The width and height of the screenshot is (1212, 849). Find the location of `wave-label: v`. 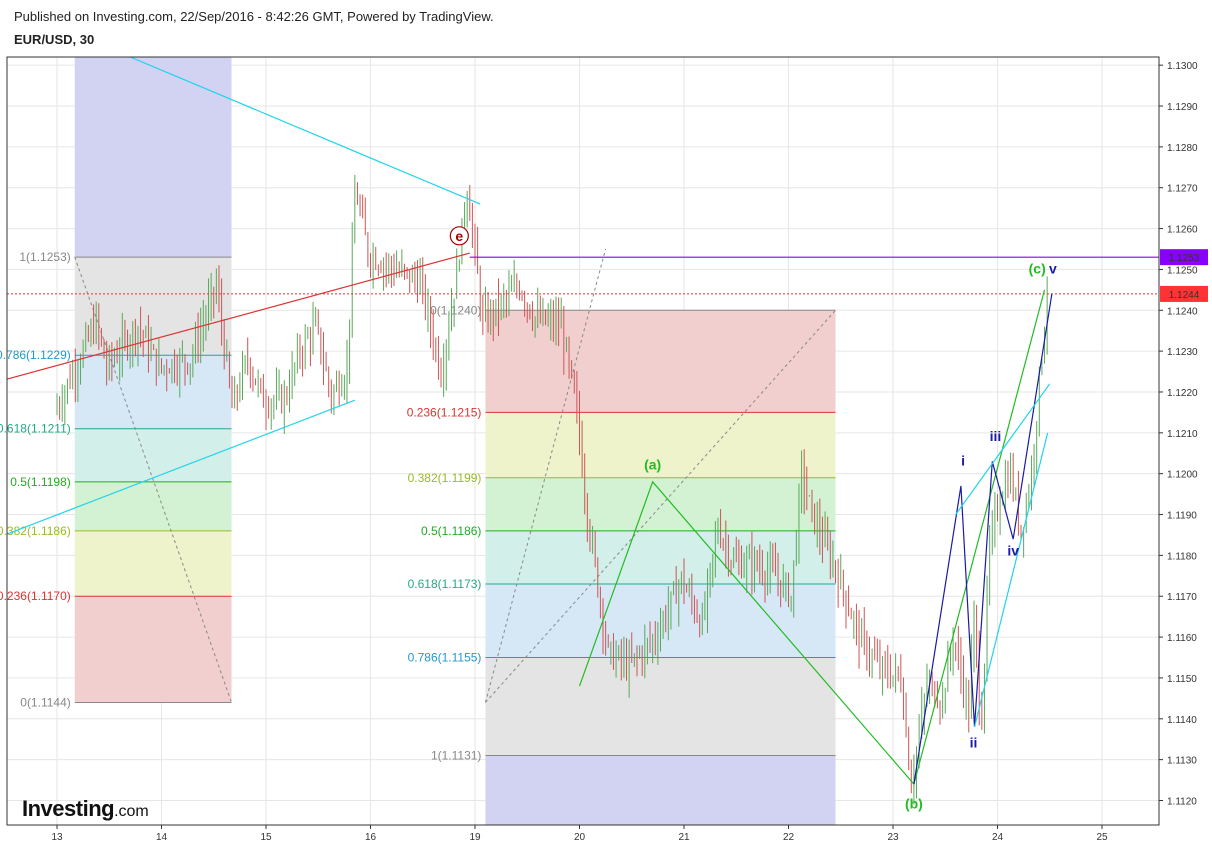

wave-label: v is located at coordinates (1053, 269).